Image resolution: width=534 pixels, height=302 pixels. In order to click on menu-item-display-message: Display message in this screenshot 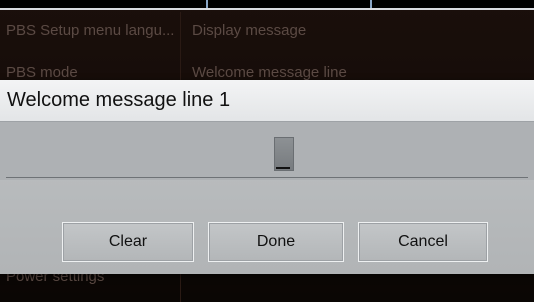, I will do `click(249, 30)`.